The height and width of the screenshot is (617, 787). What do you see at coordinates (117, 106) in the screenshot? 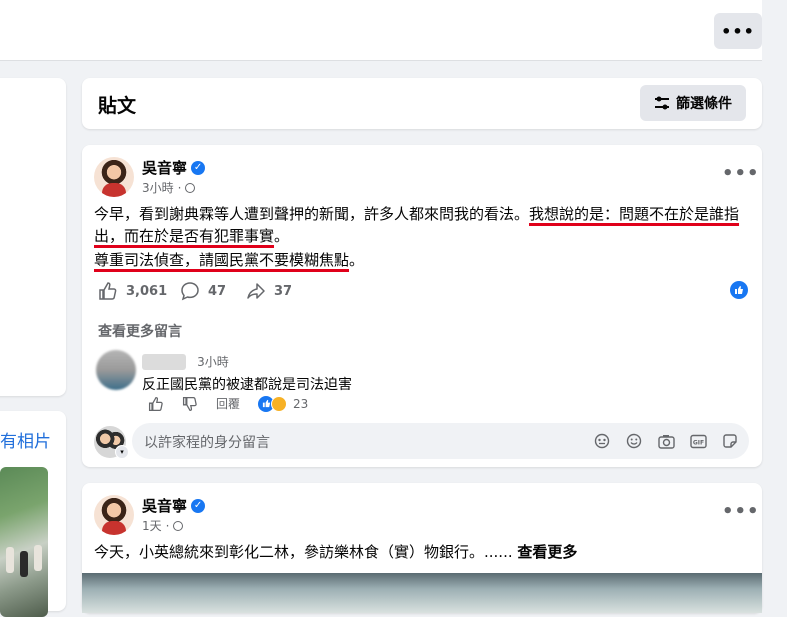
I see `posts-title: 貼文` at bounding box center [117, 106].